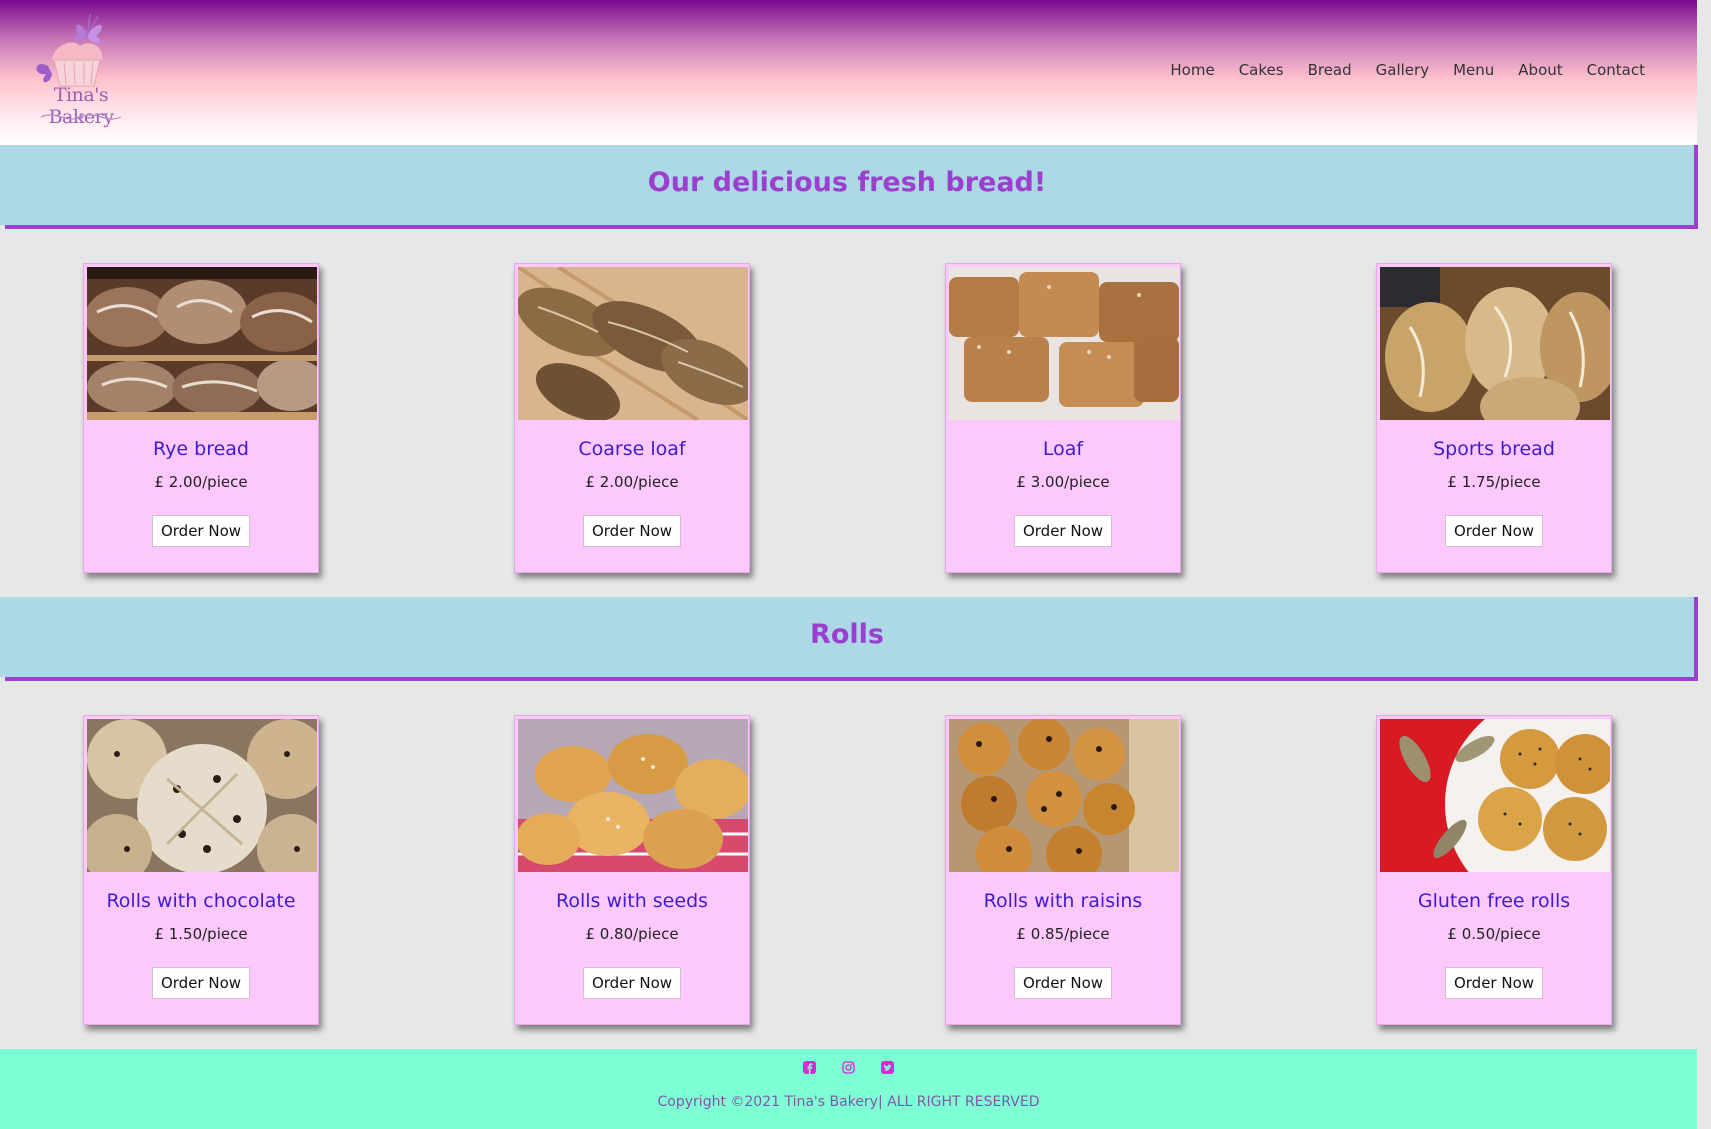 This screenshot has height=1129, width=1711. Describe the element at coordinates (887, 1066) in the screenshot. I see `twitter-icon` at that location.